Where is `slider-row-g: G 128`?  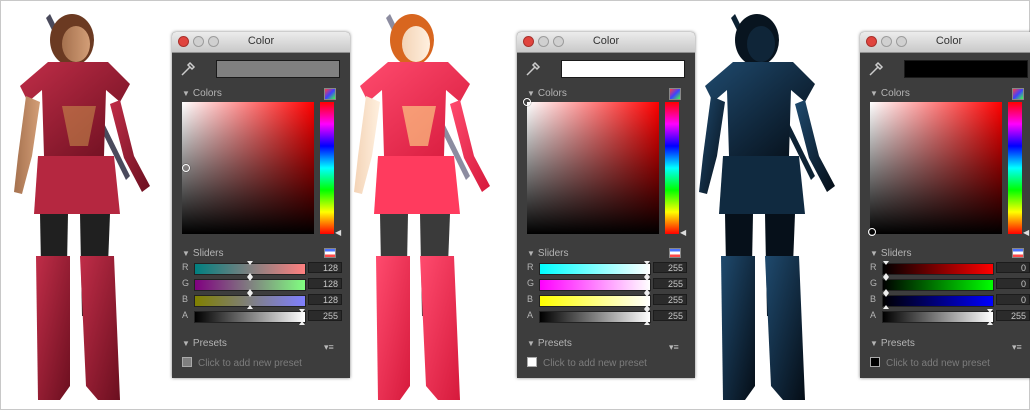 slider-row-g: G 128 is located at coordinates (262, 285).